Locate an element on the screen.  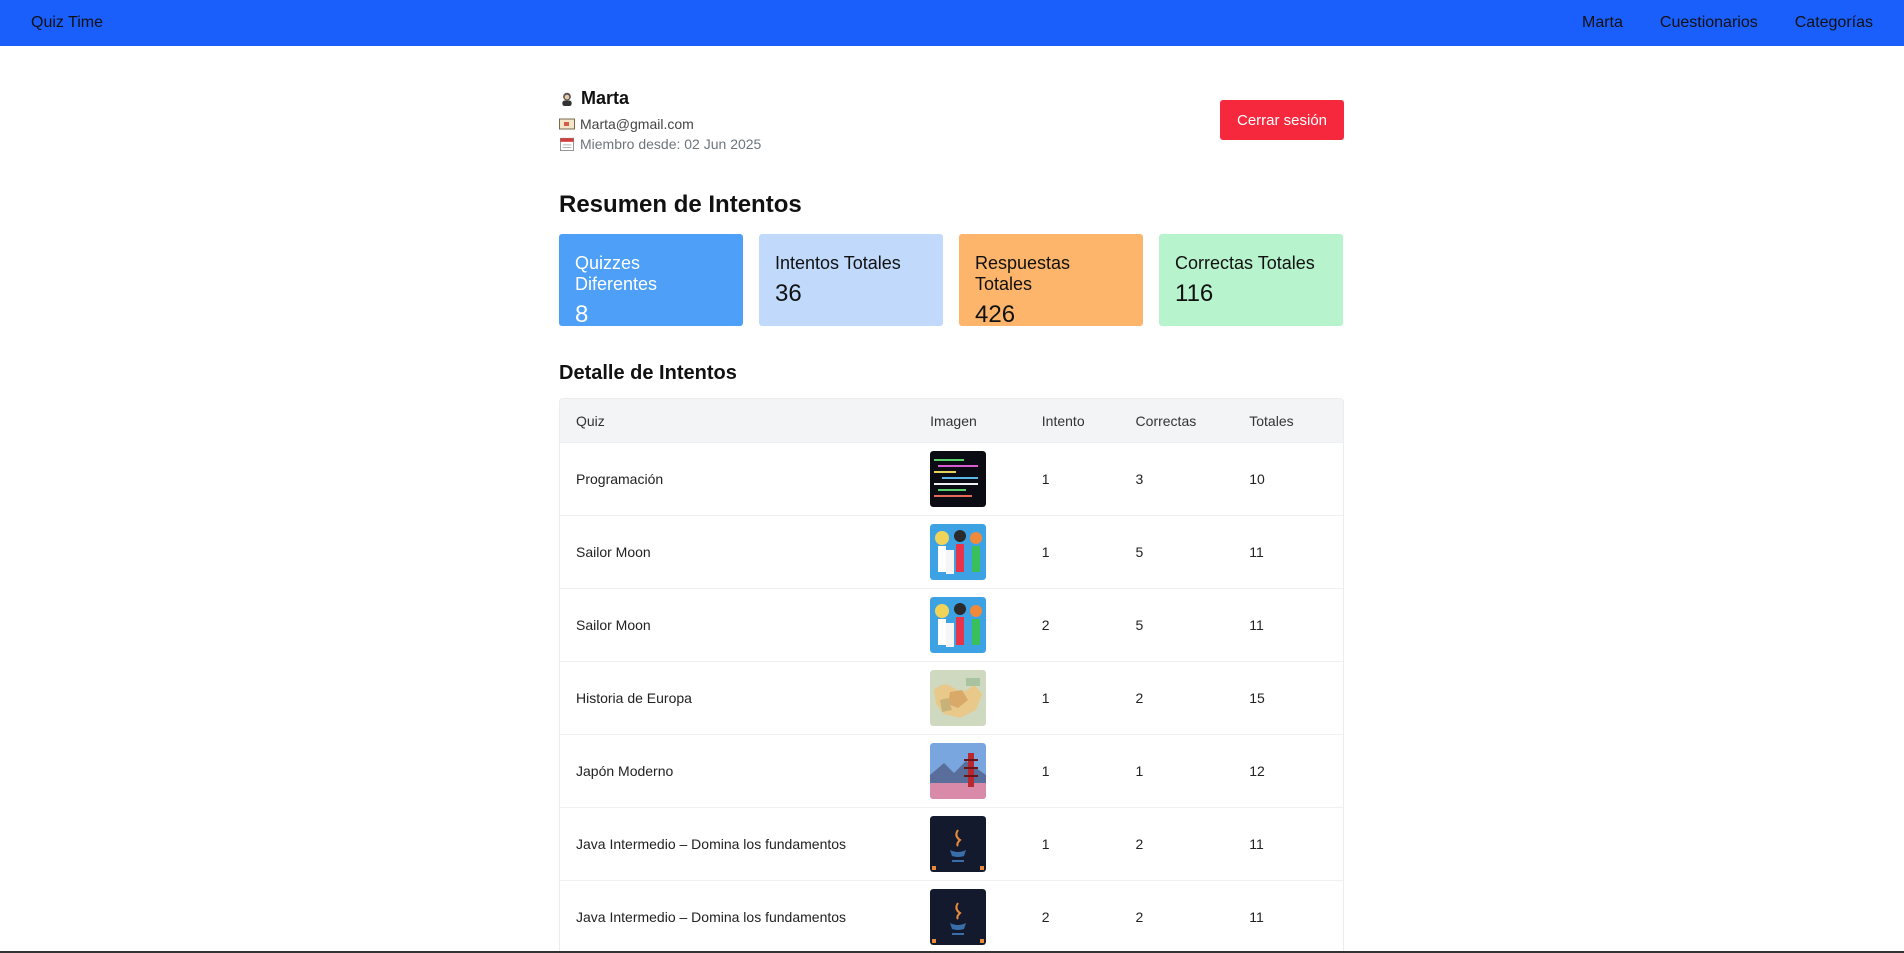
top-navbar: Quiz Time Marta Cuestionarios Categorías is located at coordinates (952, 23).